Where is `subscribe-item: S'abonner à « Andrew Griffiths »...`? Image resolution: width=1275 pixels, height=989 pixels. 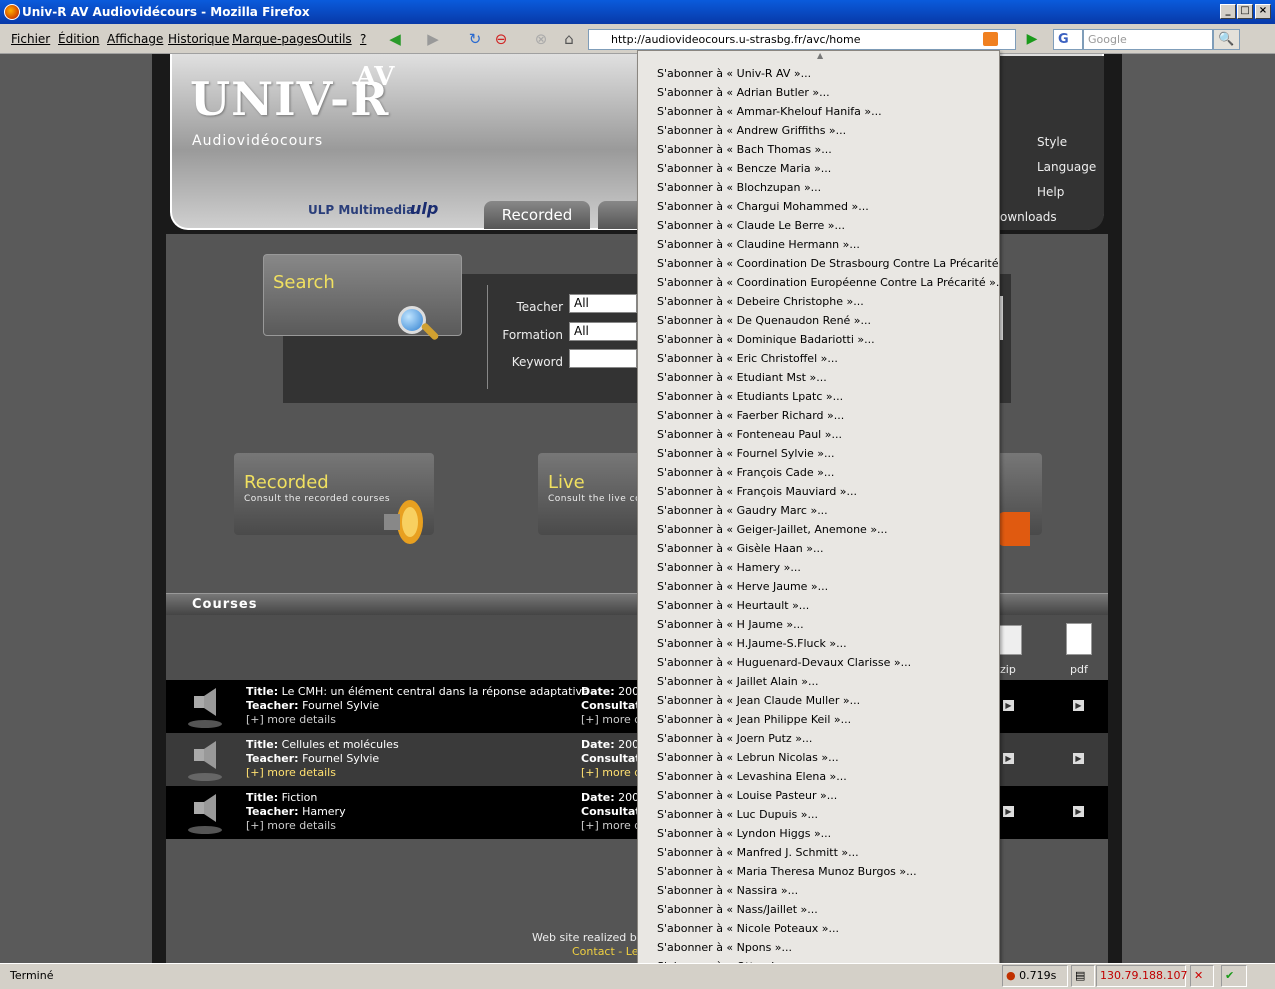 subscribe-item: S'abonner à « Andrew Griffiths »... is located at coordinates (828, 130).